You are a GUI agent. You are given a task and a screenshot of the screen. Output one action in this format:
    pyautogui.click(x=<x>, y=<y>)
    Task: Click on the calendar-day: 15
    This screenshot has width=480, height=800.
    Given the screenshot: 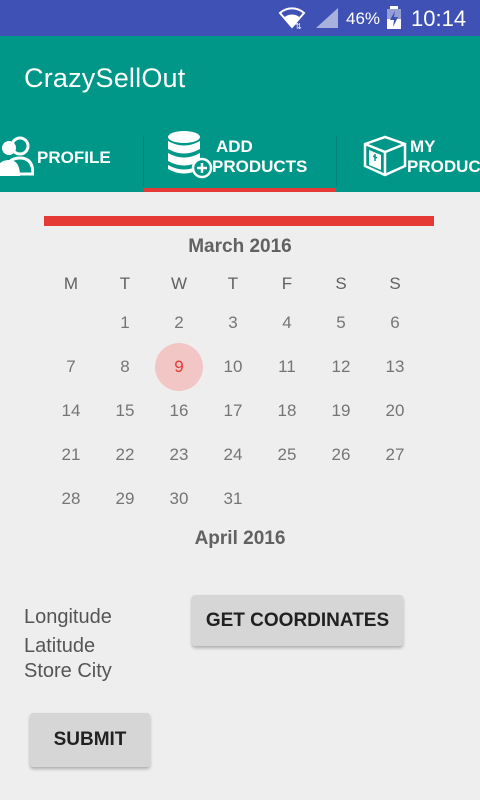 What is the action you would take?
    pyautogui.click(x=125, y=411)
    